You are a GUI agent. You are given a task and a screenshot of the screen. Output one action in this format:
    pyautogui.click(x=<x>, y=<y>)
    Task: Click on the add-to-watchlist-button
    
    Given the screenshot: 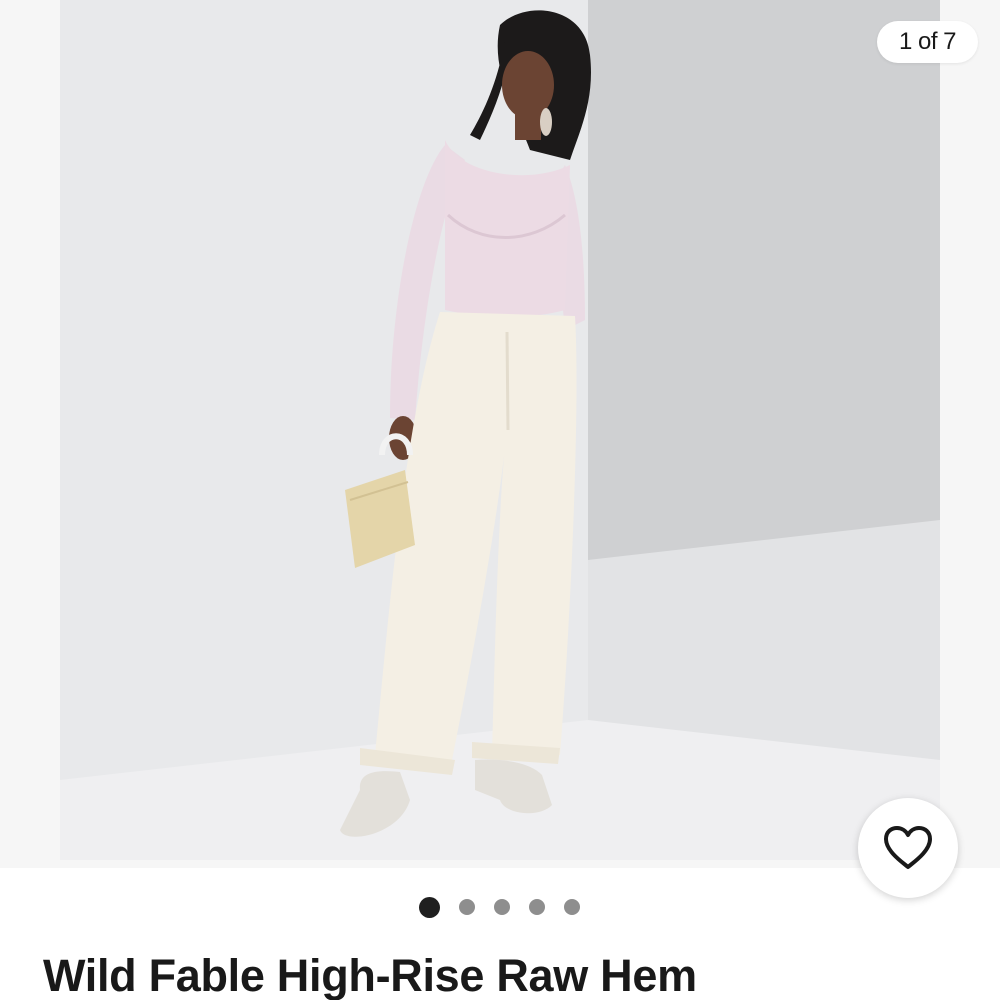 What is the action you would take?
    pyautogui.click(x=908, y=848)
    